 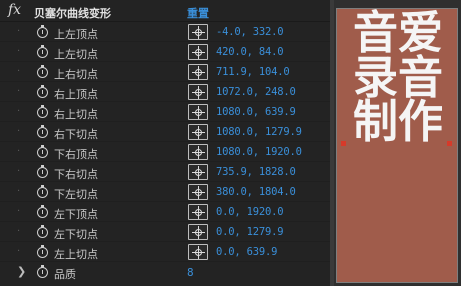 I want to click on param-value: 1072.0, 248.0, so click(x=256, y=92).